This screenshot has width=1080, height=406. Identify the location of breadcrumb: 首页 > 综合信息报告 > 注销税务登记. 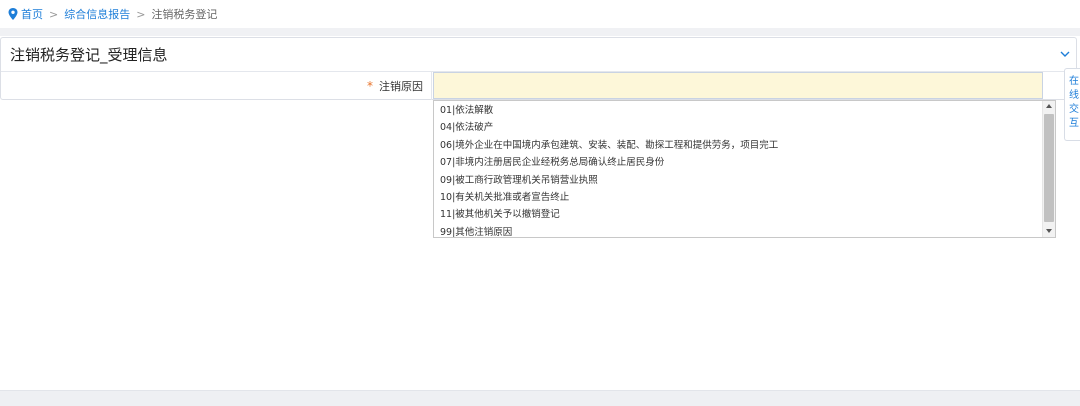
(540, 14).